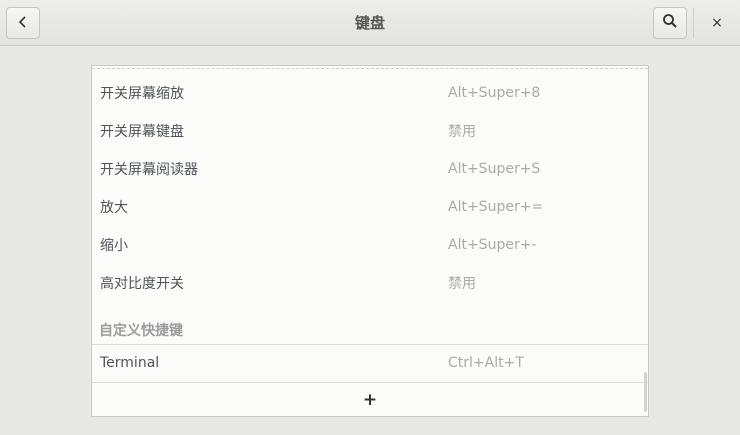 The width and height of the screenshot is (740, 435). Describe the element at coordinates (370, 169) in the screenshot. I see `shortcut-row: 开关屏幕阅读器 Alt+Super+S` at that location.